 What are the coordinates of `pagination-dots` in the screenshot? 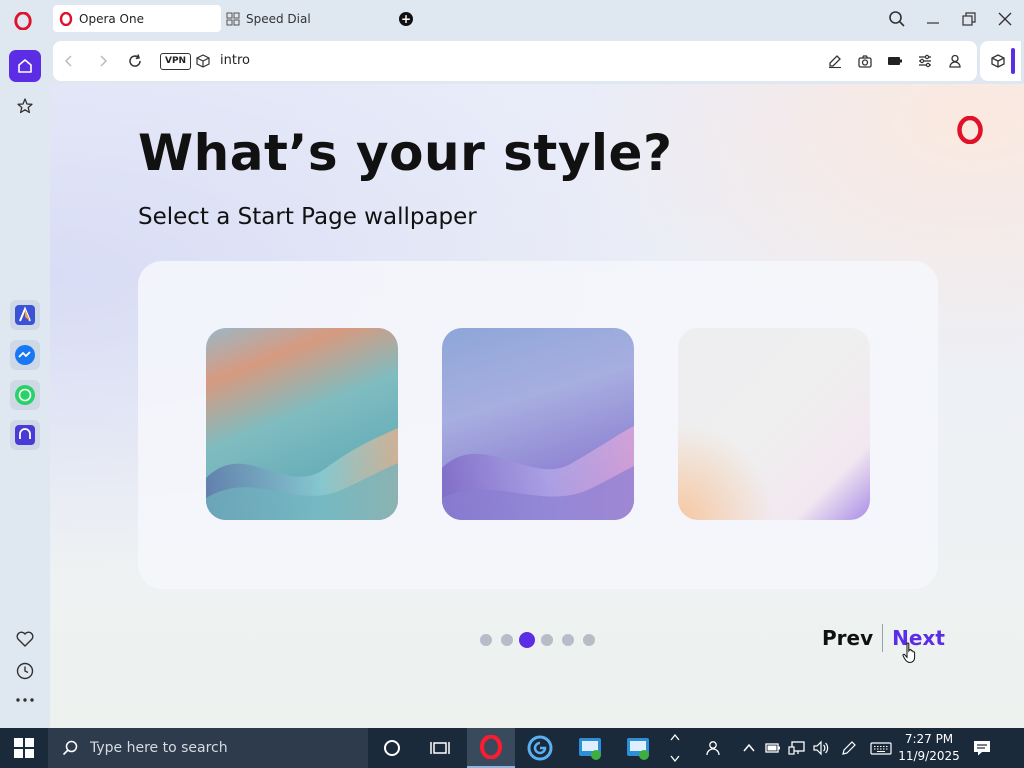 It's located at (542, 640).